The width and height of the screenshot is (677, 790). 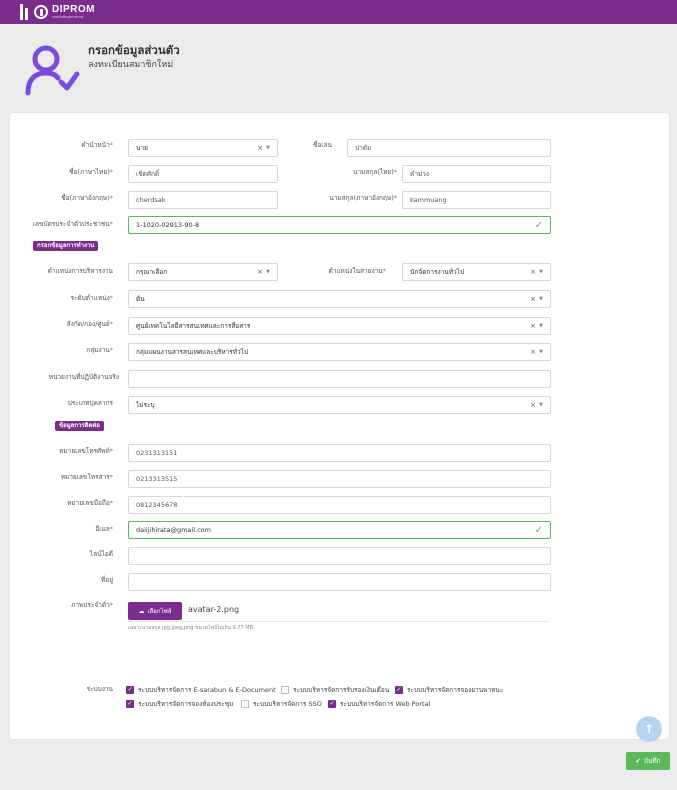 What do you see at coordinates (339, 225) in the screenshot?
I see `citizen-id-input: 1-1020-02913-90-8 ✓` at bounding box center [339, 225].